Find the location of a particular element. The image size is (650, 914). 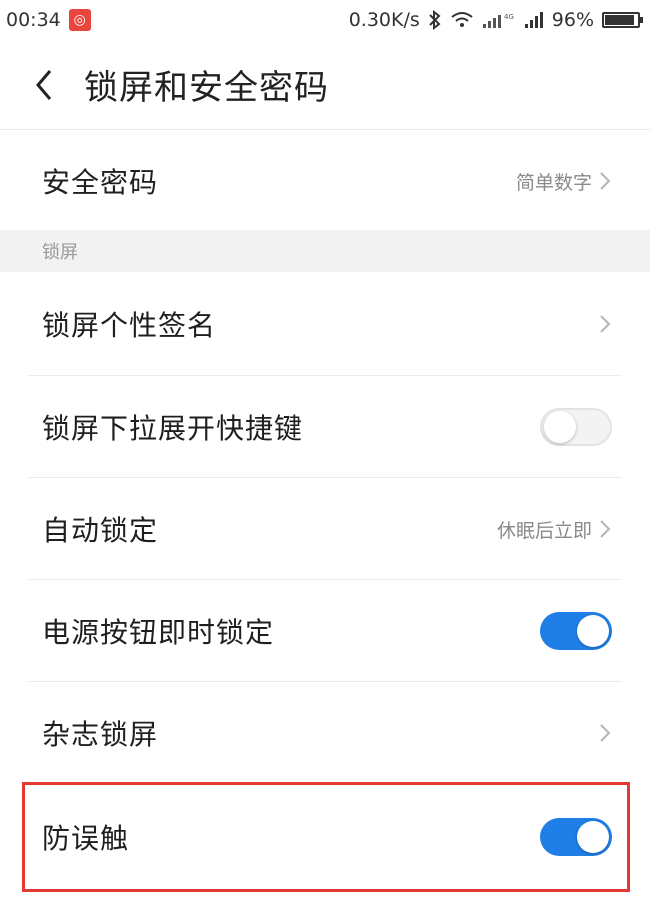

setting-label: 安全密码 is located at coordinates (100, 182).